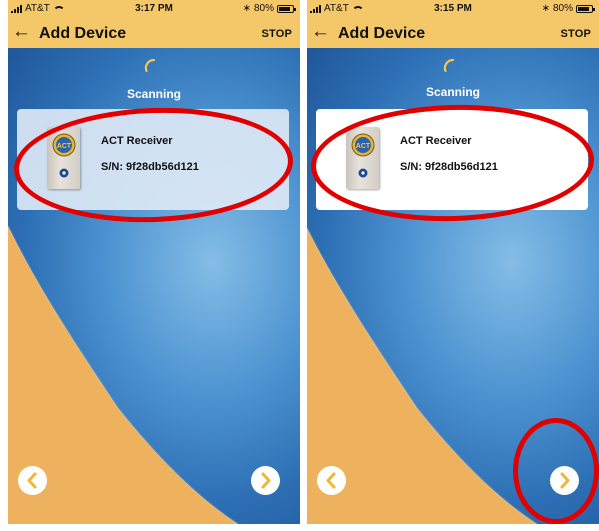  What do you see at coordinates (154, 9) in the screenshot?
I see `status-bar: AT&T 3:17 PM ∗ 80%` at bounding box center [154, 9].